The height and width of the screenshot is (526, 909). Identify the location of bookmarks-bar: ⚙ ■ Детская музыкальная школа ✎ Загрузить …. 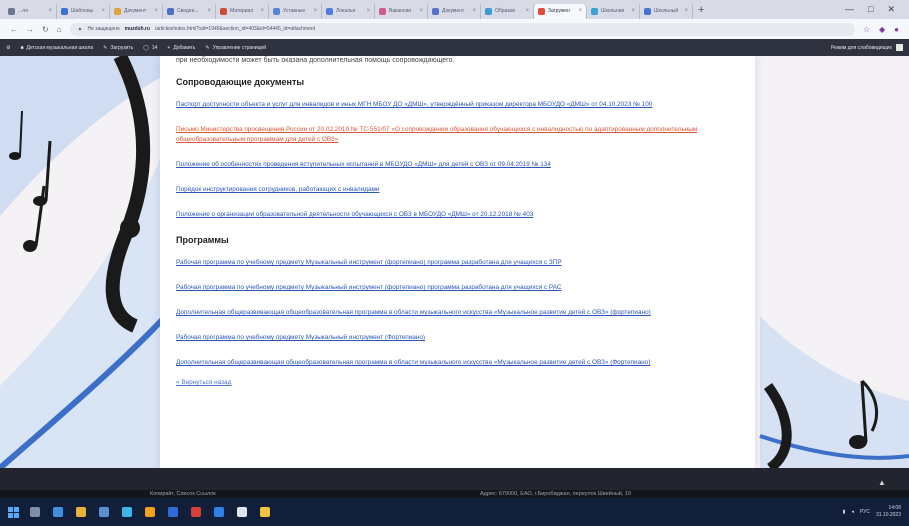
(454, 47).